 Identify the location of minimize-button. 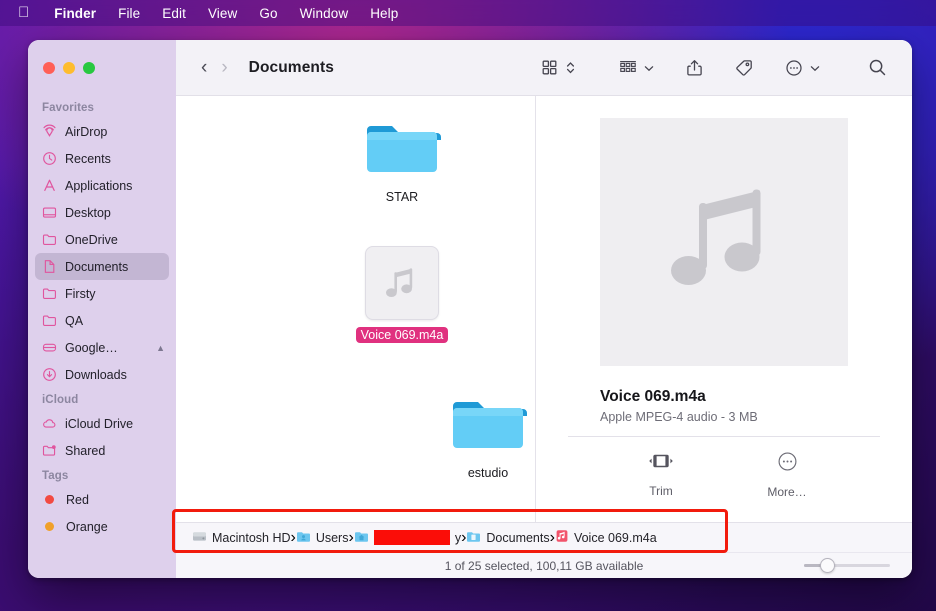
(69, 68).